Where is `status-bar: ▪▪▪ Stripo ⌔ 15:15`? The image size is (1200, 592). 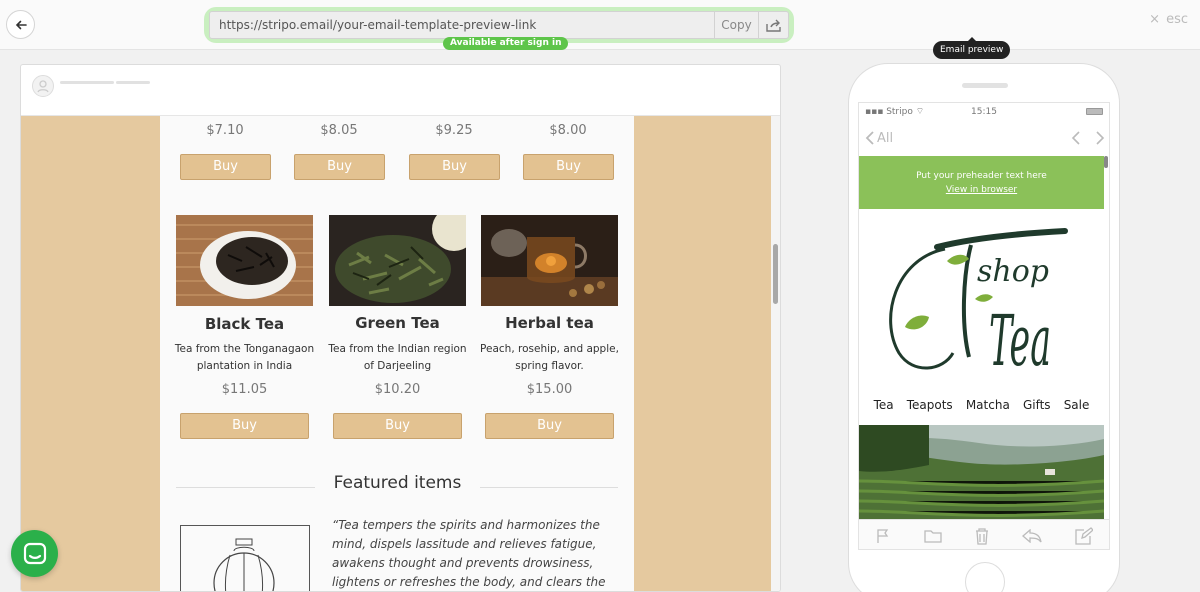 status-bar: ▪▪▪ Stripo ⌔ 15:15 is located at coordinates (984, 111).